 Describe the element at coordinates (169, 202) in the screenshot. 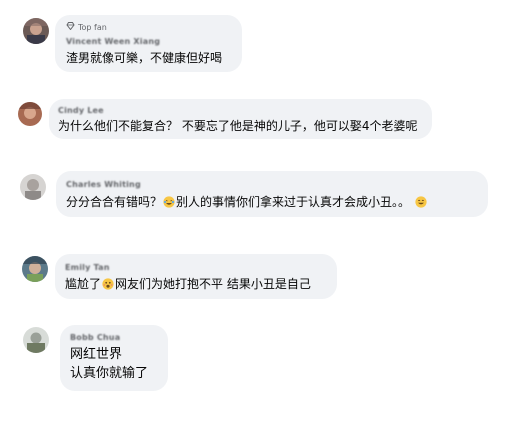

I see `laughing-tears-emoji-icon` at that location.